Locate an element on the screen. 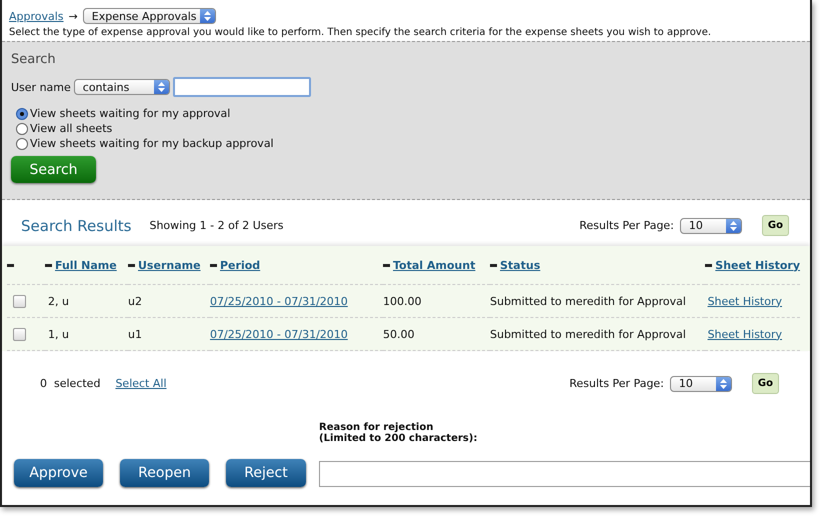 This screenshot has height=519, width=823. operator-select: contains is located at coordinates (122, 87).